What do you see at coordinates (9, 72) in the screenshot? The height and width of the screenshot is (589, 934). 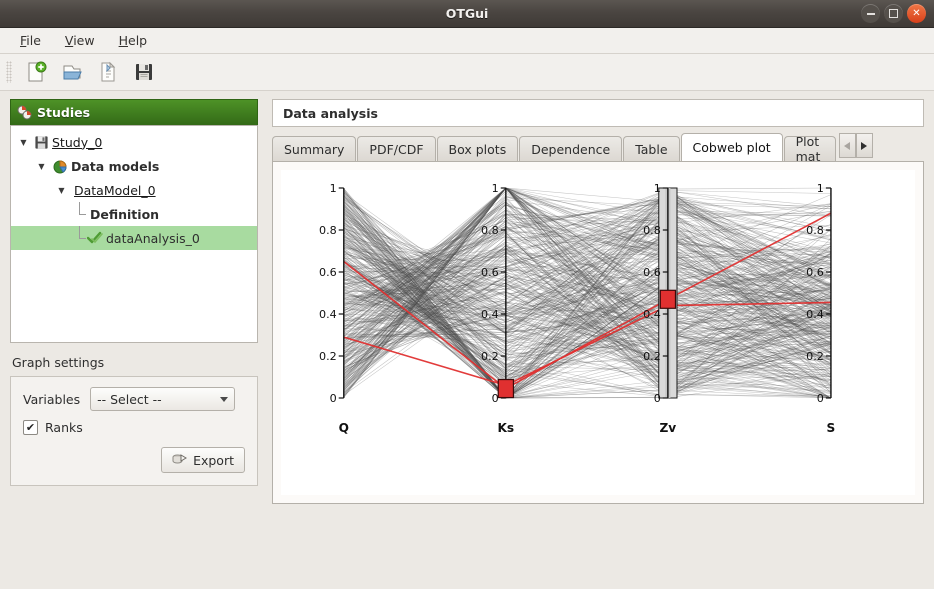 I see `toolbar-grip` at bounding box center [9, 72].